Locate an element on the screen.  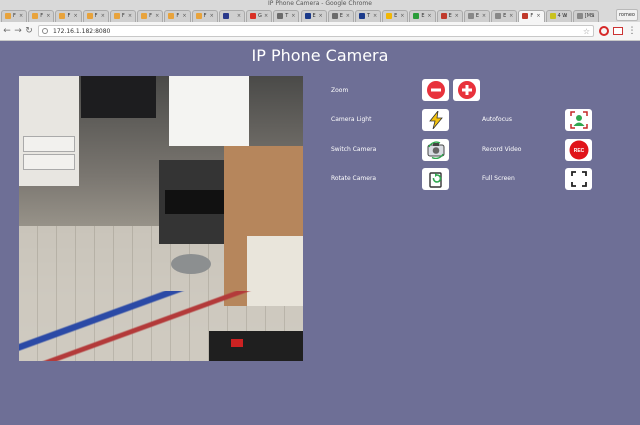
browser-tab: 4 W × is located at coordinates (558, 16).